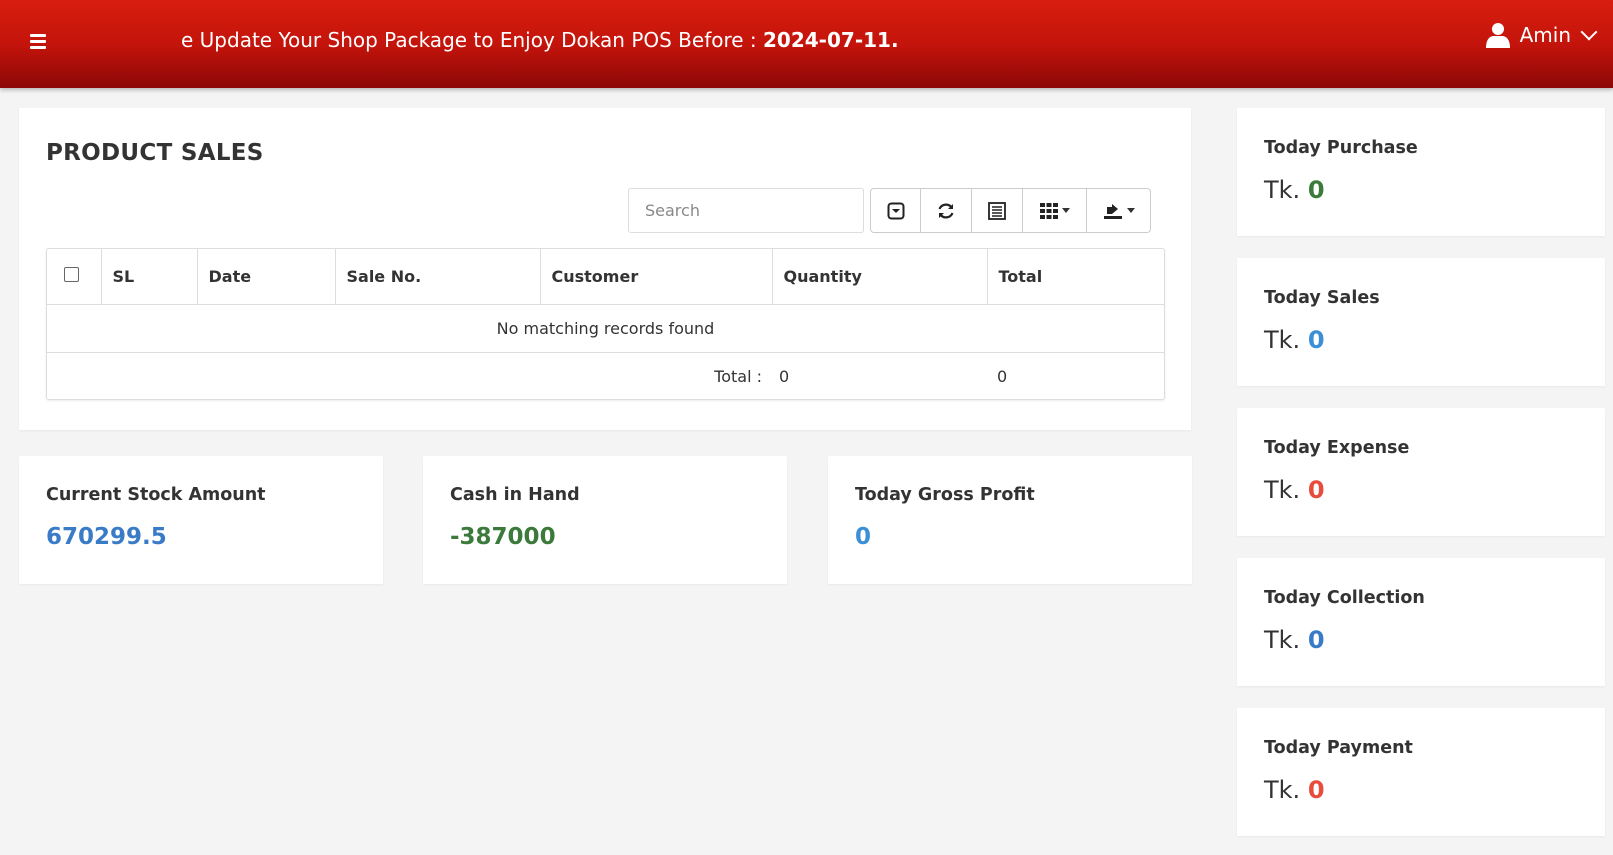 This screenshot has width=1613, height=855. What do you see at coordinates (1344, 598) in the screenshot?
I see `card-title: Today Collection` at bounding box center [1344, 598].